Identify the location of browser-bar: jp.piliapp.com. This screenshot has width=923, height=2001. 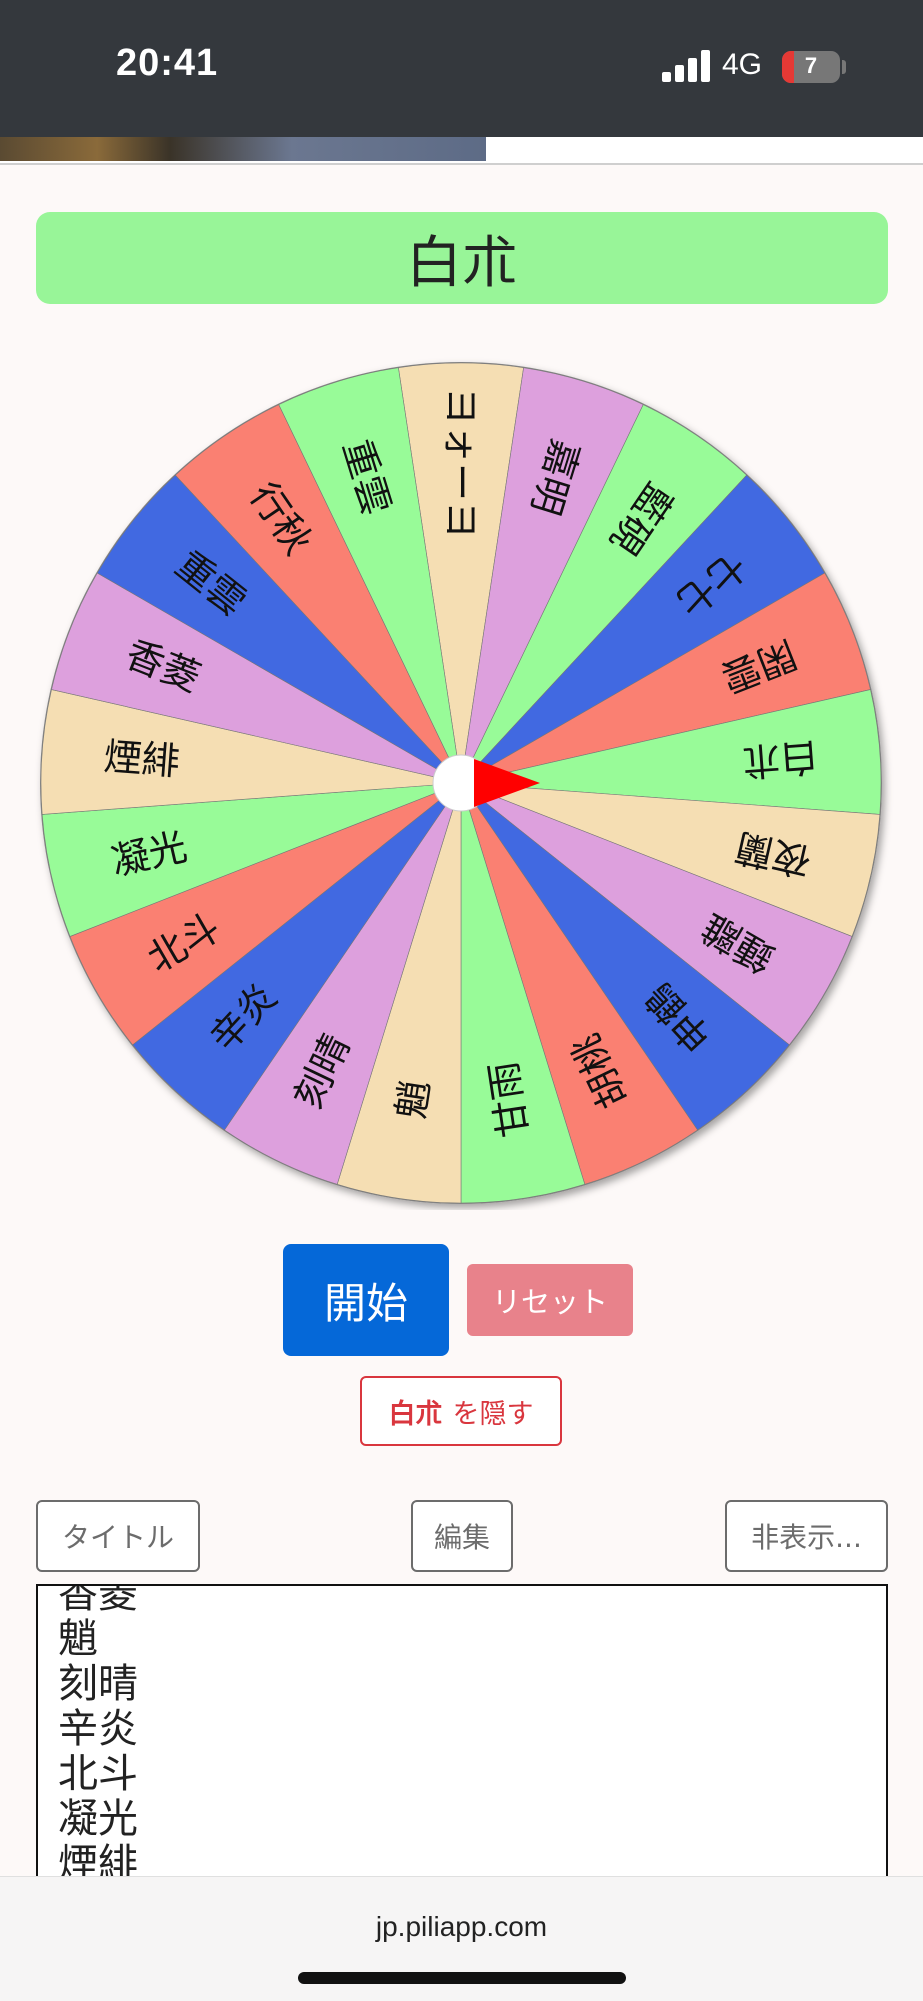
(461, 1938).